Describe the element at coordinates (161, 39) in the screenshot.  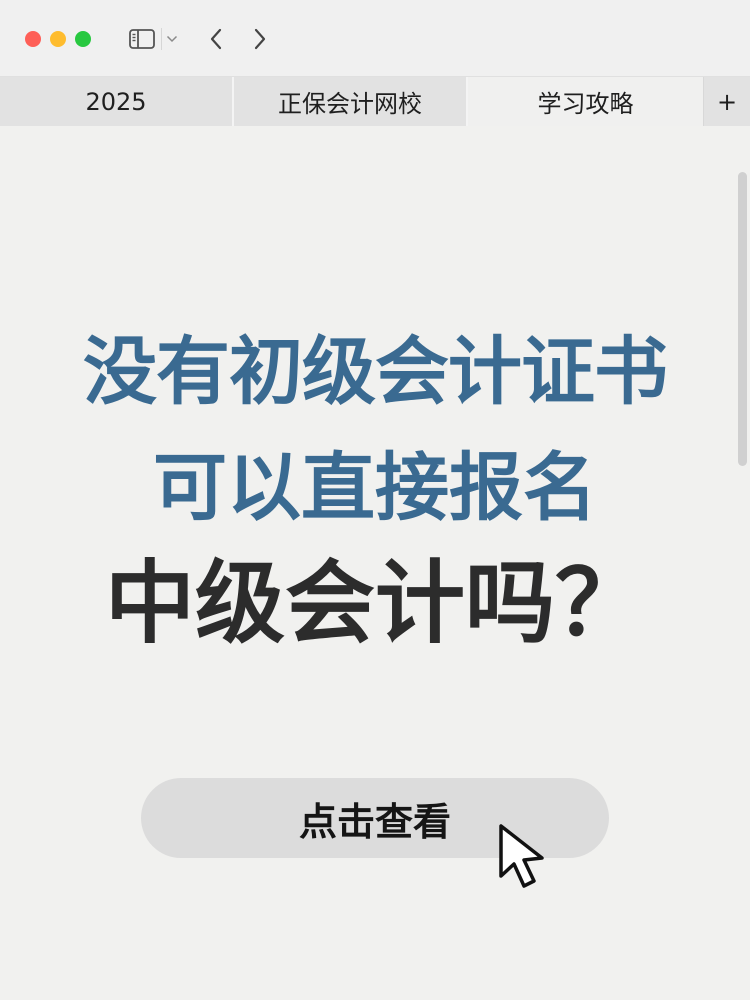
I see `toolbar-divider` at that location.